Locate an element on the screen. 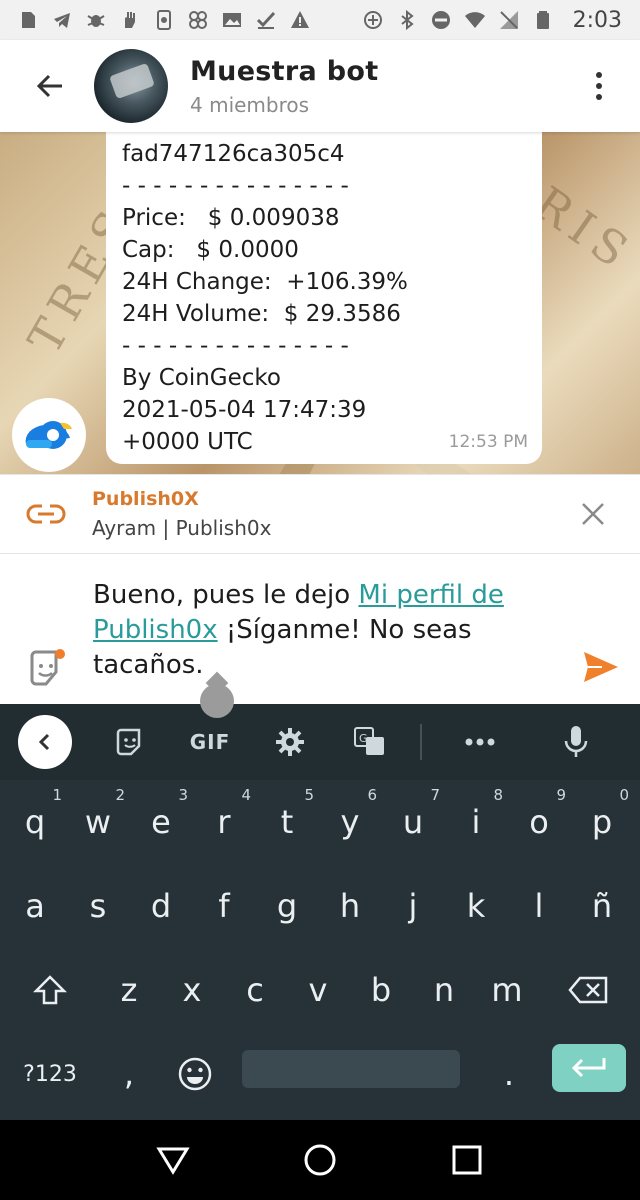  chat-title-block: Muestra bot 4 miembros is located at coordinates (284, 86).